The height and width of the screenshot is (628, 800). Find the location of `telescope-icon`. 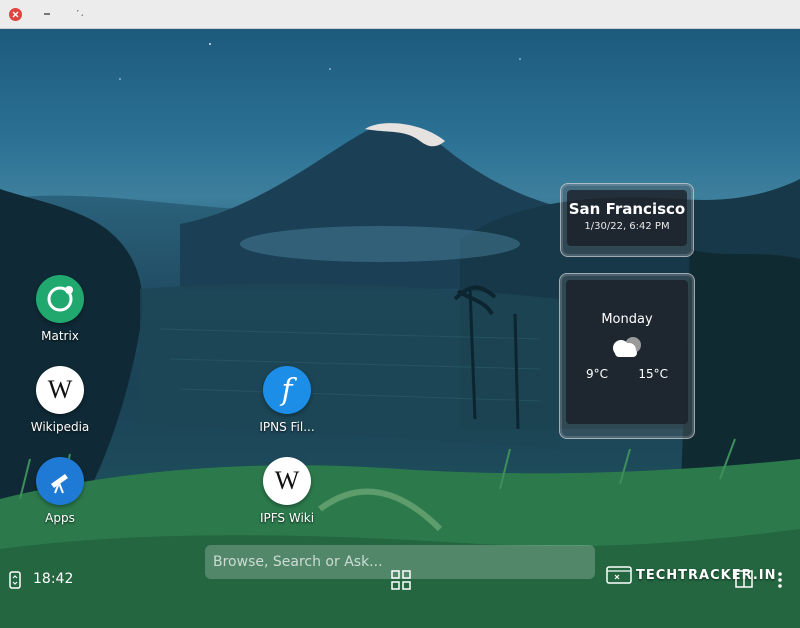

telescope-icon is located at coordinates (60, 481).